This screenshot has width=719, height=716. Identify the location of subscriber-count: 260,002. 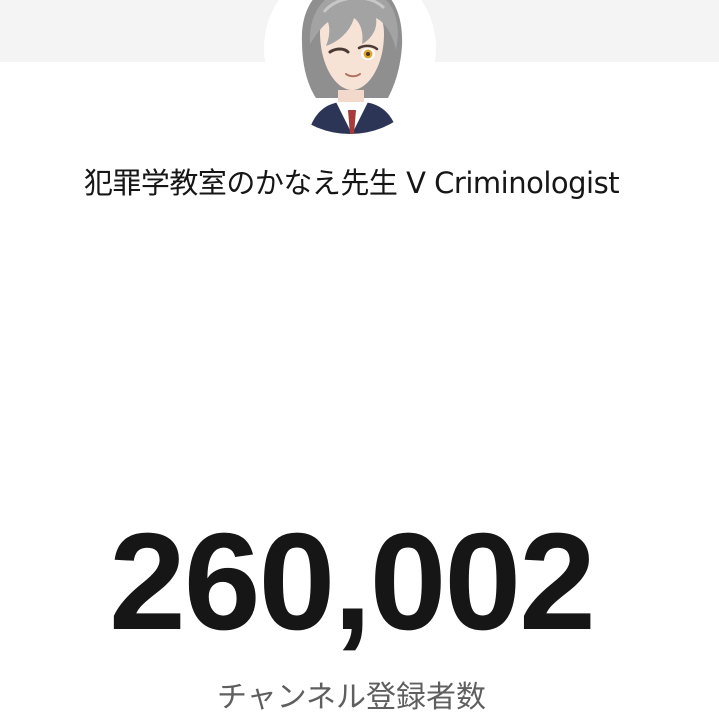
(352, 582).